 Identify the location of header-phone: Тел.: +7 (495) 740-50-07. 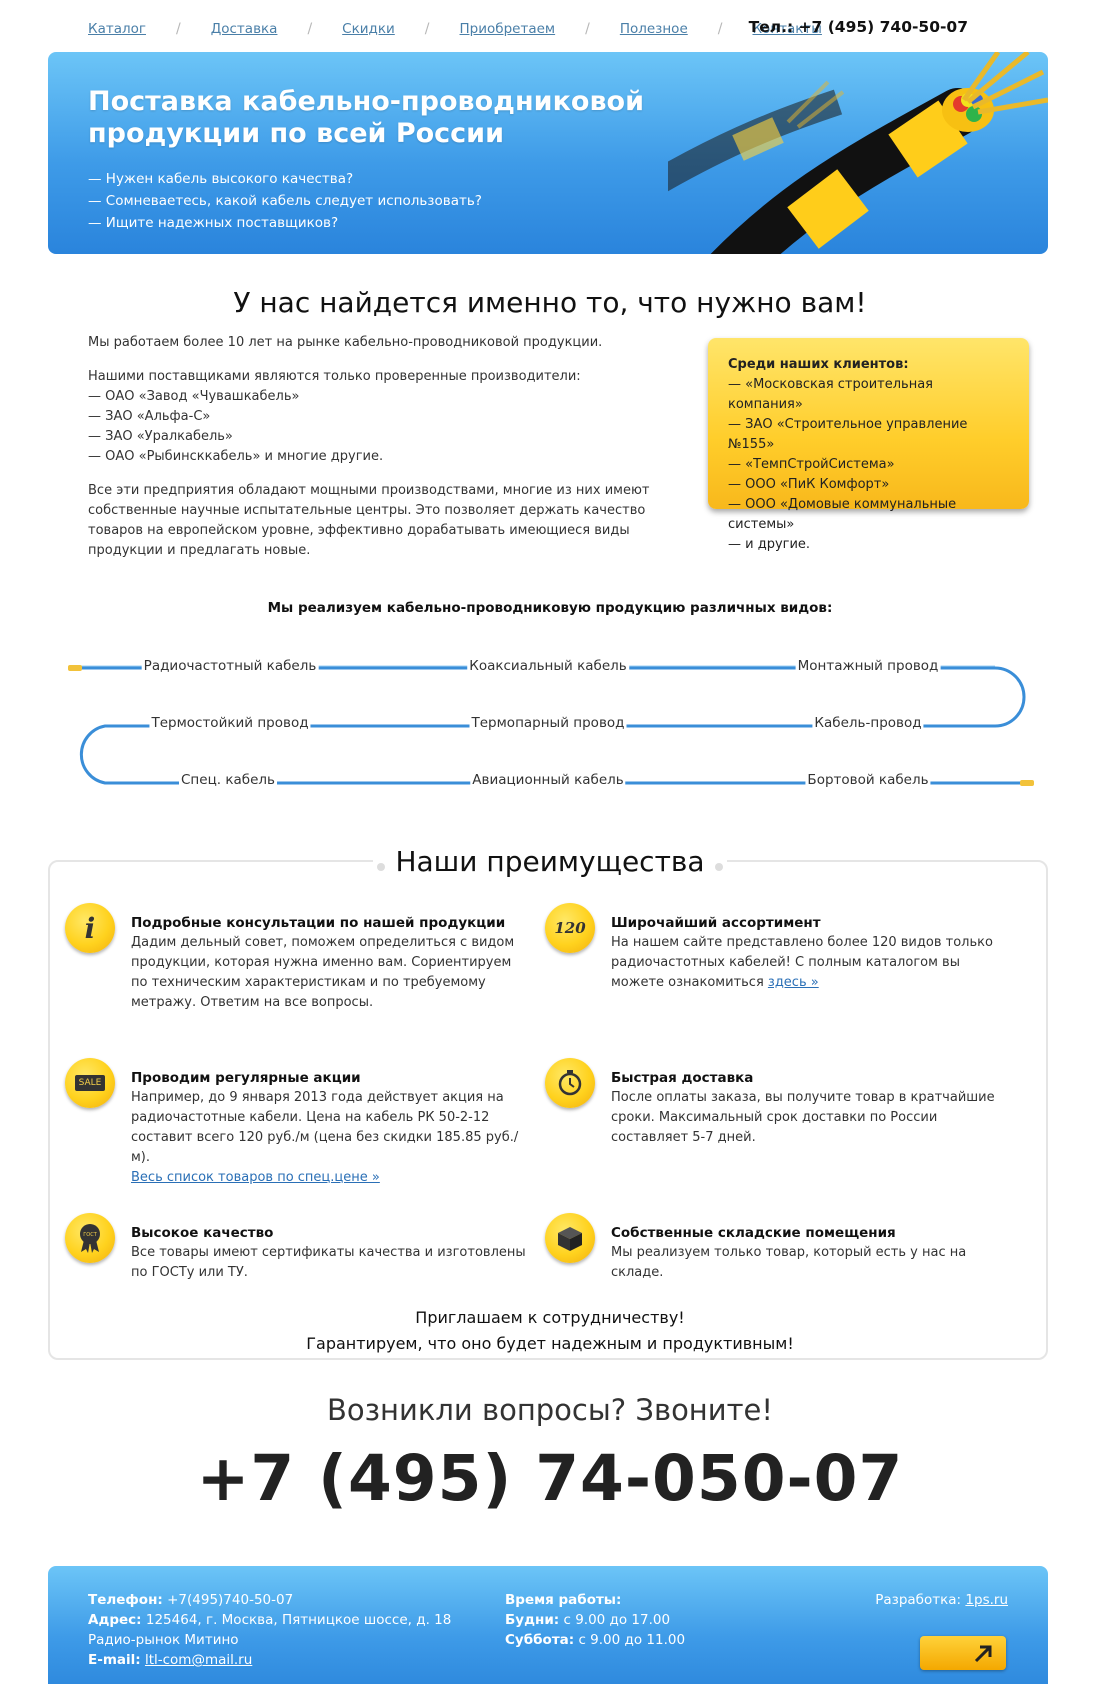
(858, 27).